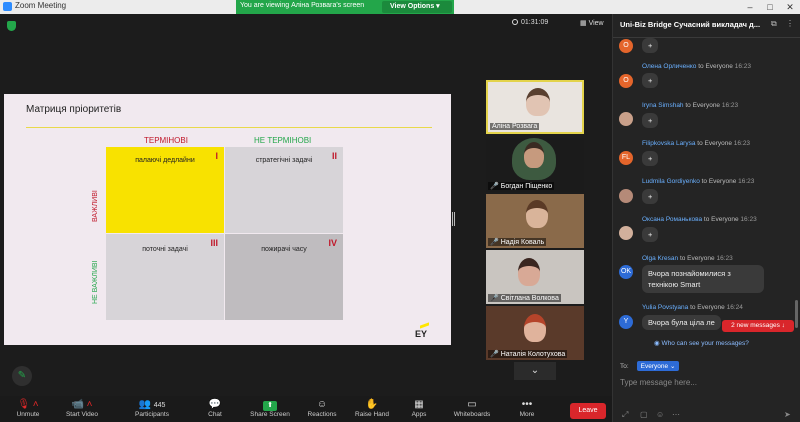  What do you see at coordinates (671, 181) in the screenshot?
I see `sender-name: Ludmila Gordiyenko` at bounding box center [671, 181].